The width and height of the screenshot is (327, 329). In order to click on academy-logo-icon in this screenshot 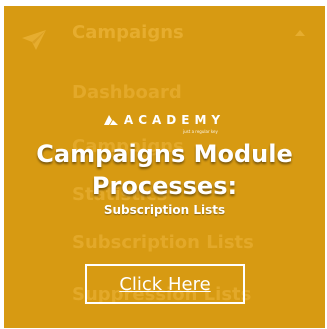, I will do `click(110, 120)`.